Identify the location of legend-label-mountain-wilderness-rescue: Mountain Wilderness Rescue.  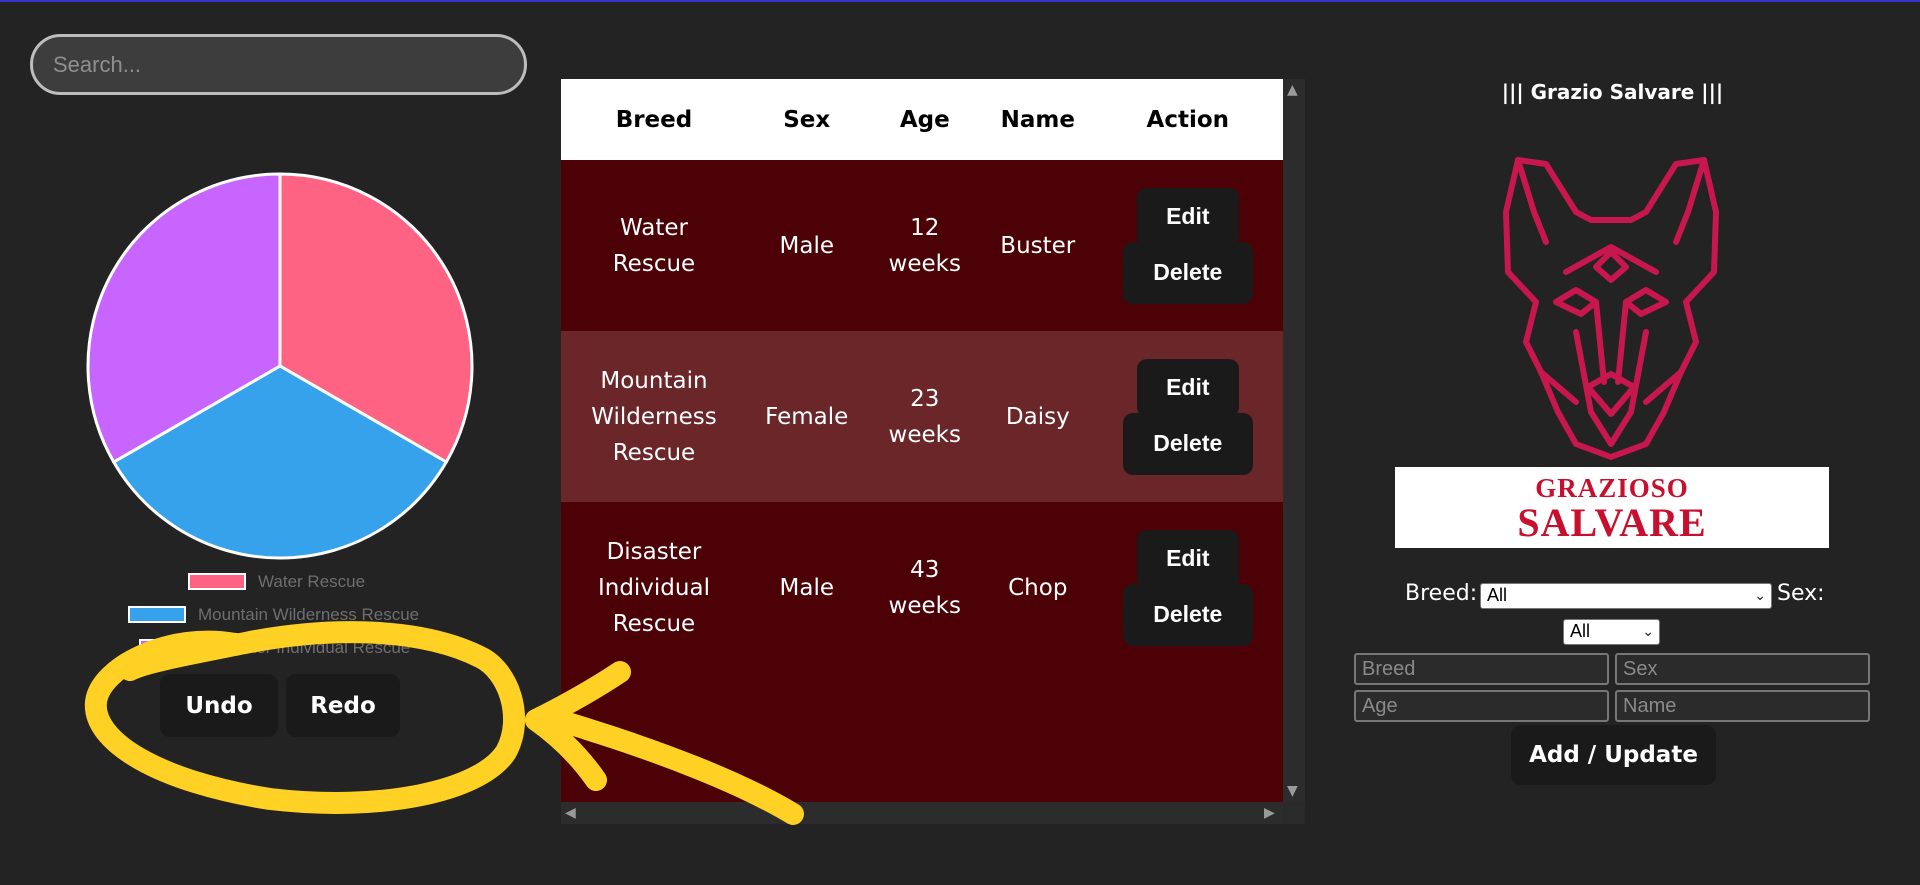
(308, 615).